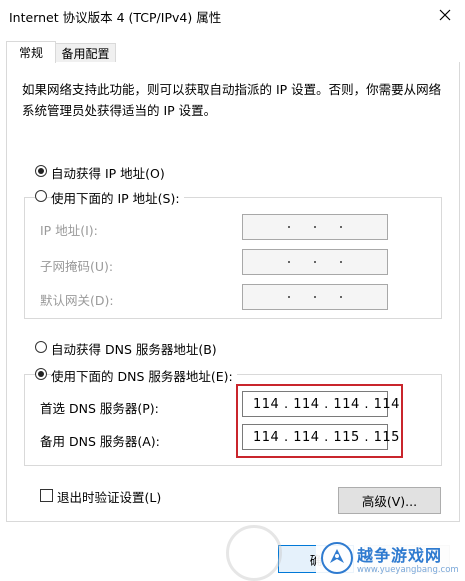 This screenshot has width=465, height=581. Describe the element at coordinates (99, 408) in the screenshot. I see `label-preferred-dns: 首选 DNS 服务器(P):` at that location.